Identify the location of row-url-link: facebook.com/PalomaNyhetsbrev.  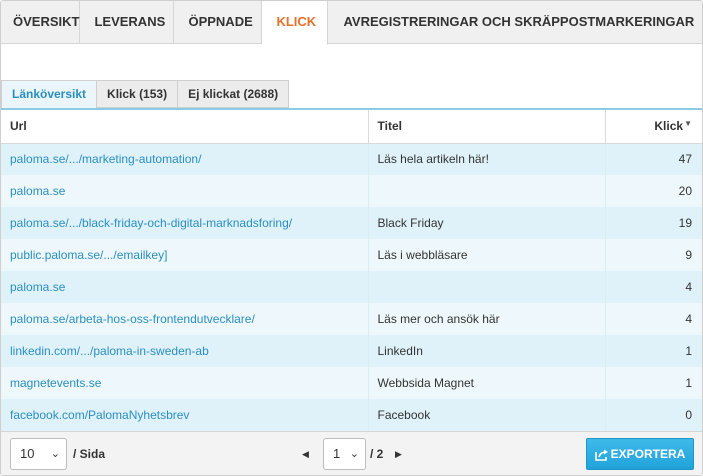
(99, 415).